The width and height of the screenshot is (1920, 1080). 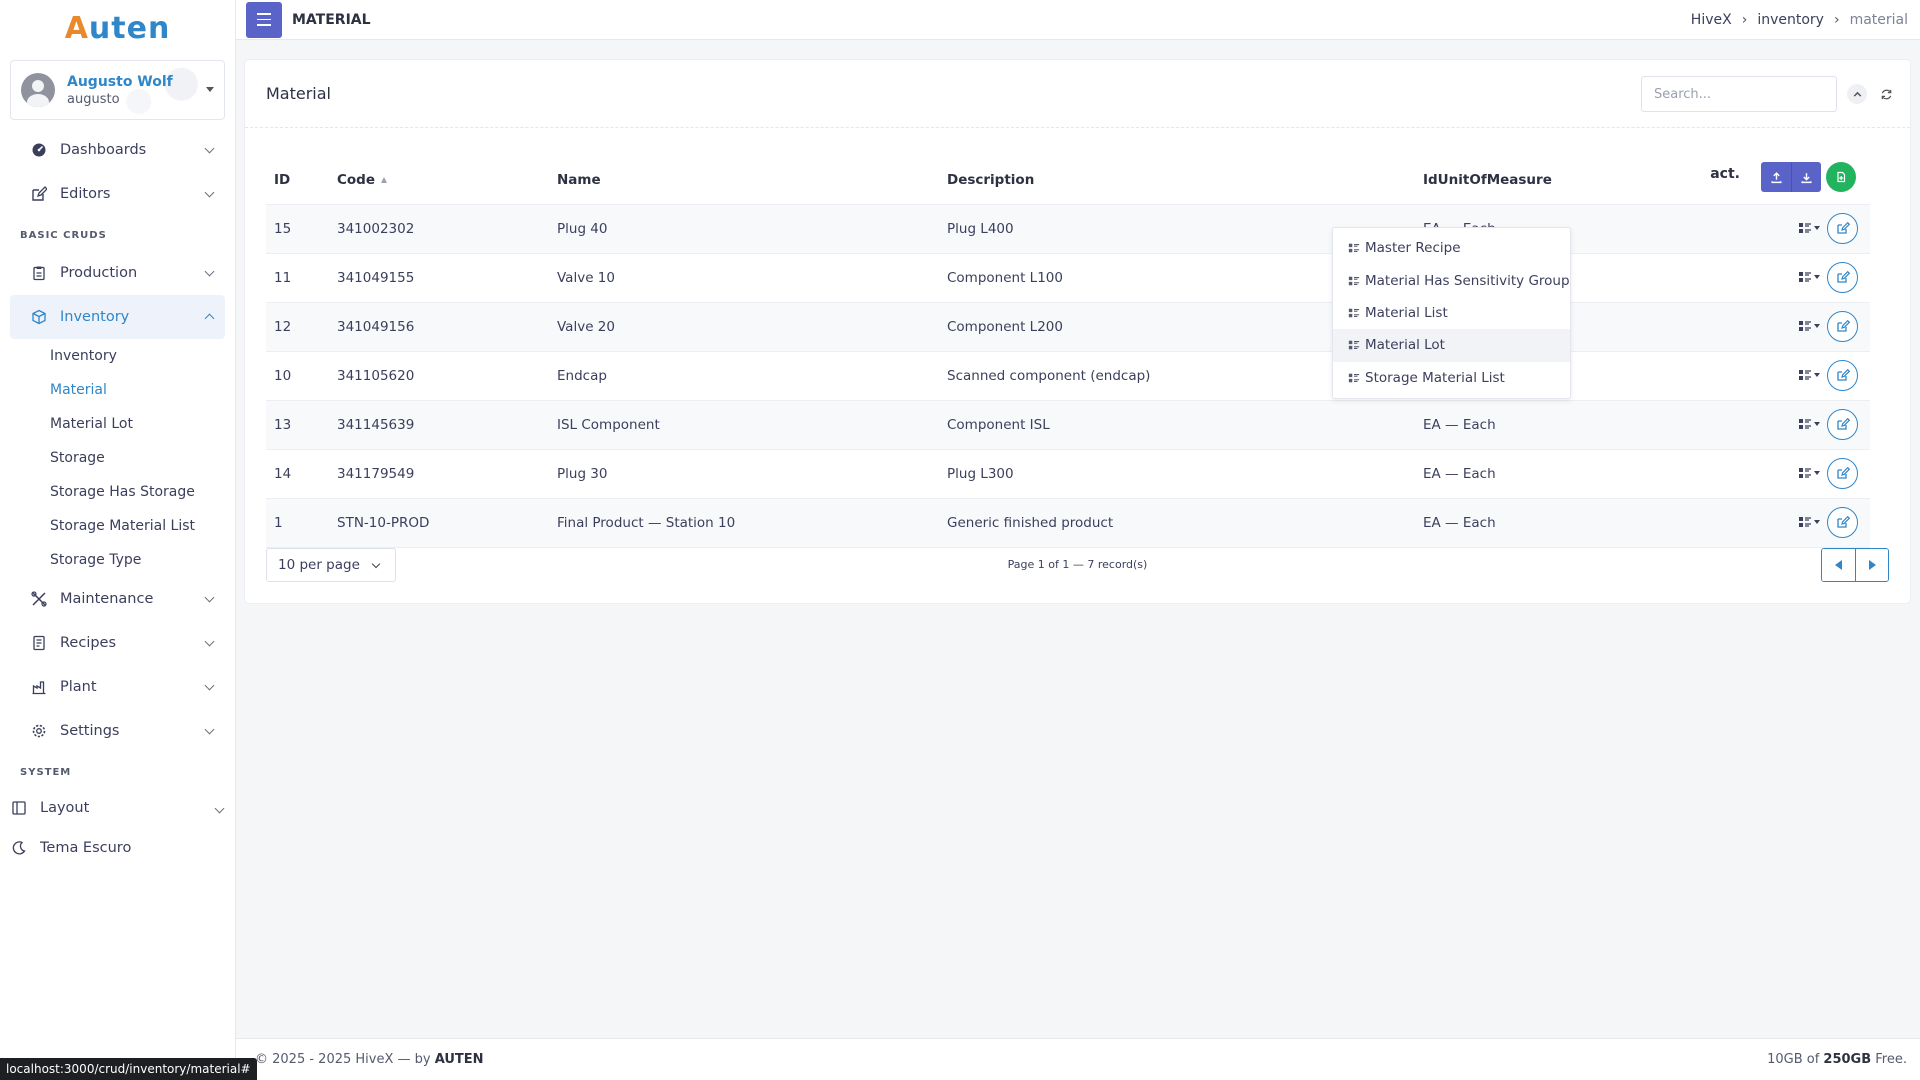 What do you see at coordinates (439, 522) in the screenshot?
I see `cell-code: STN-10-PROD` at bounding box center [439, 522].